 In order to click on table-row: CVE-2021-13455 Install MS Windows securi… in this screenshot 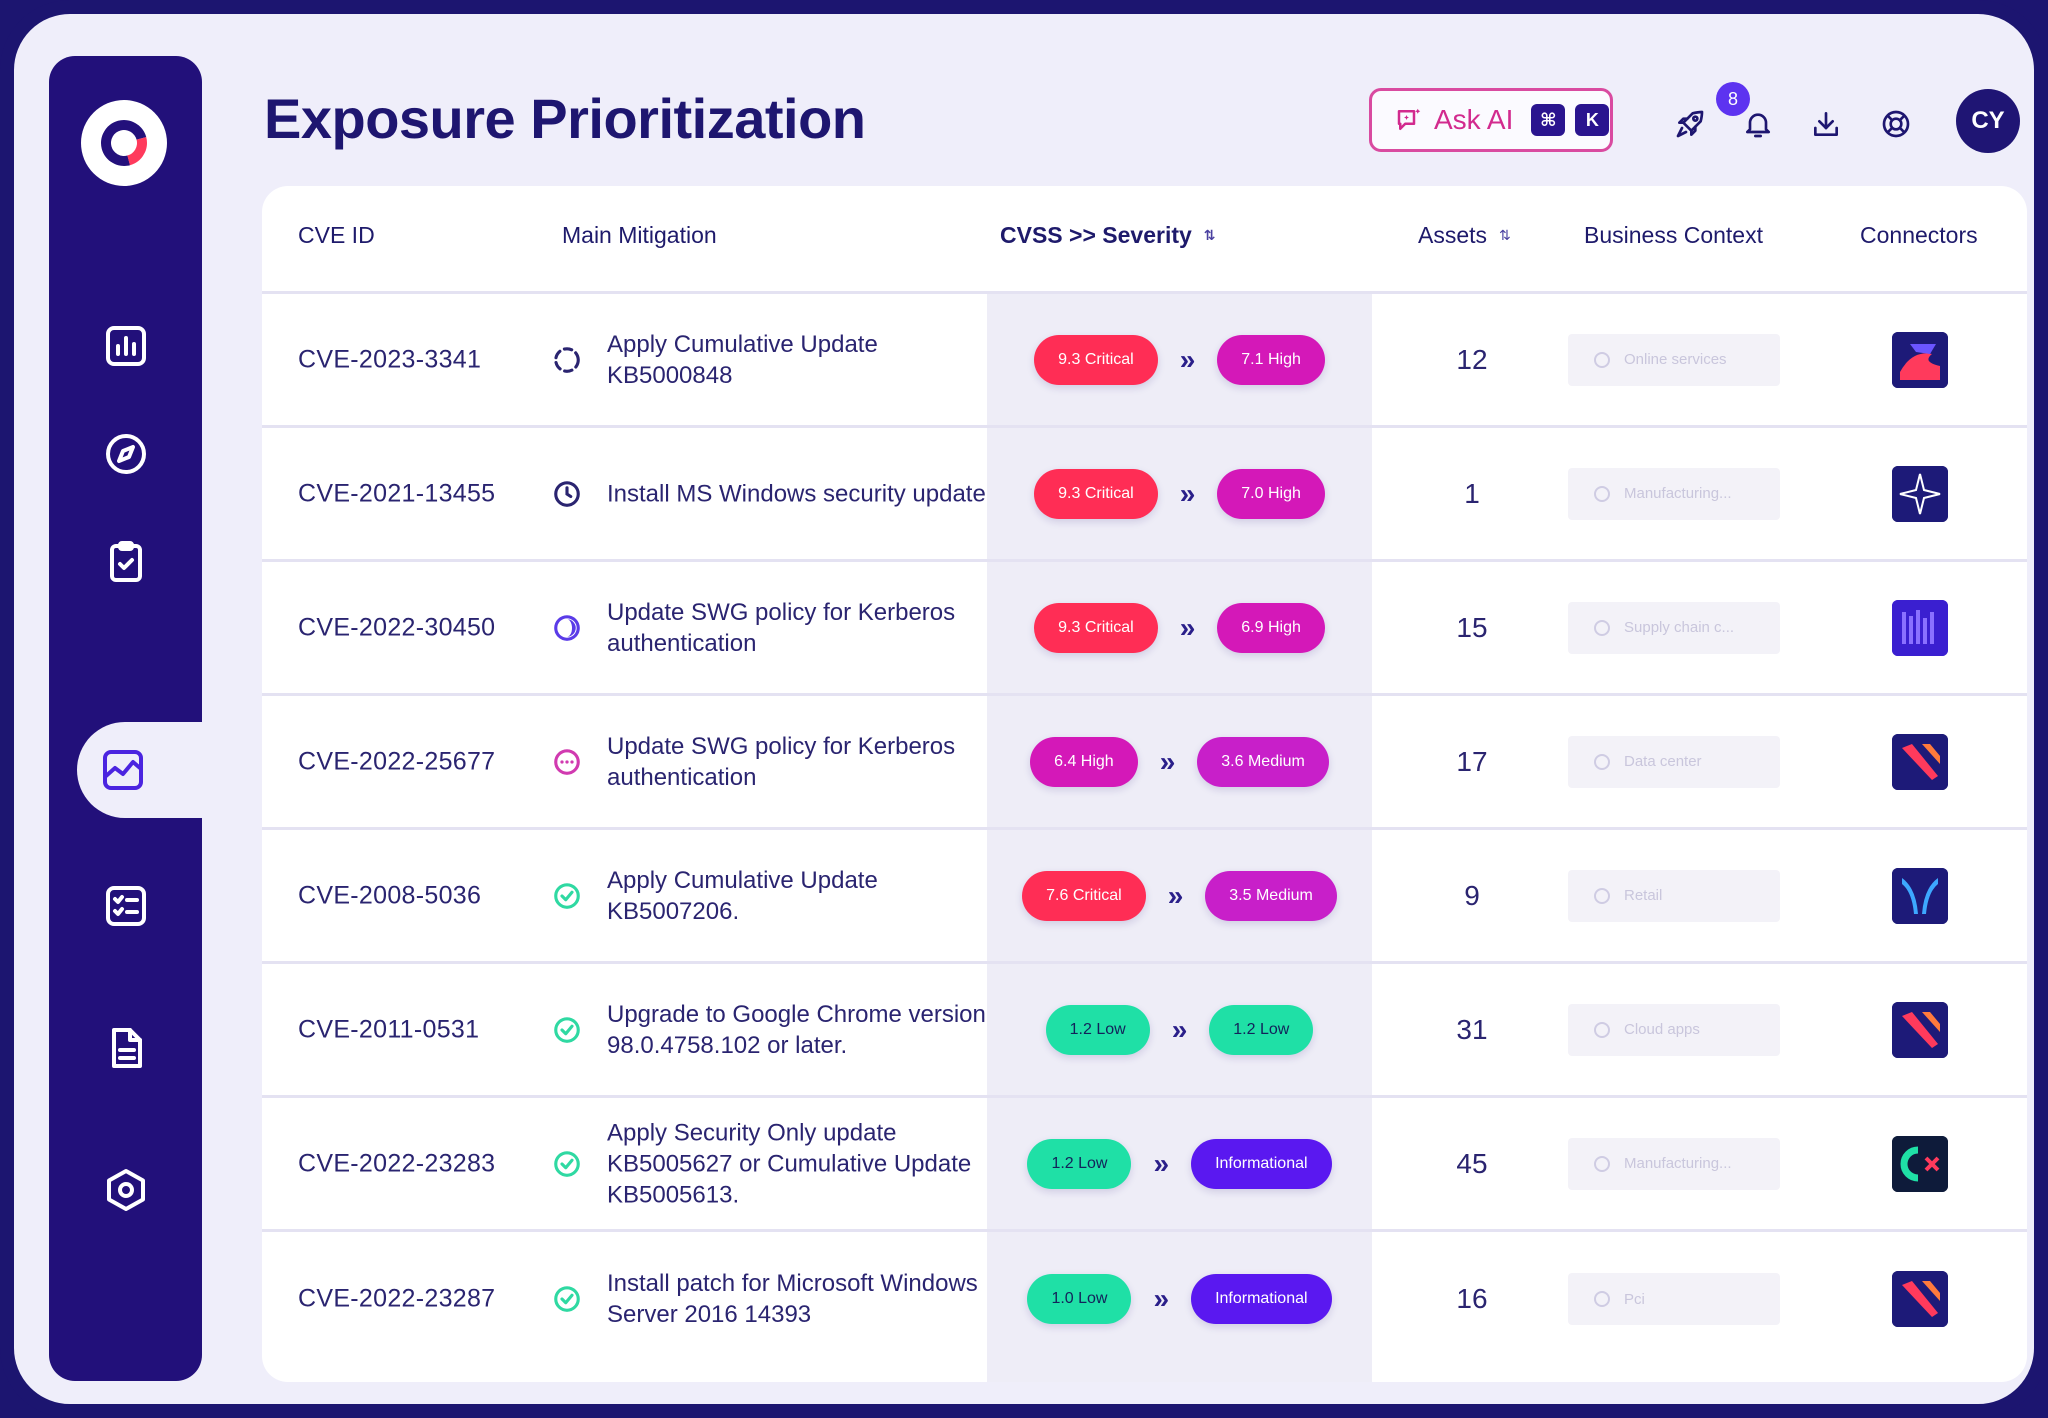, I will do `click(1144, 495)`.